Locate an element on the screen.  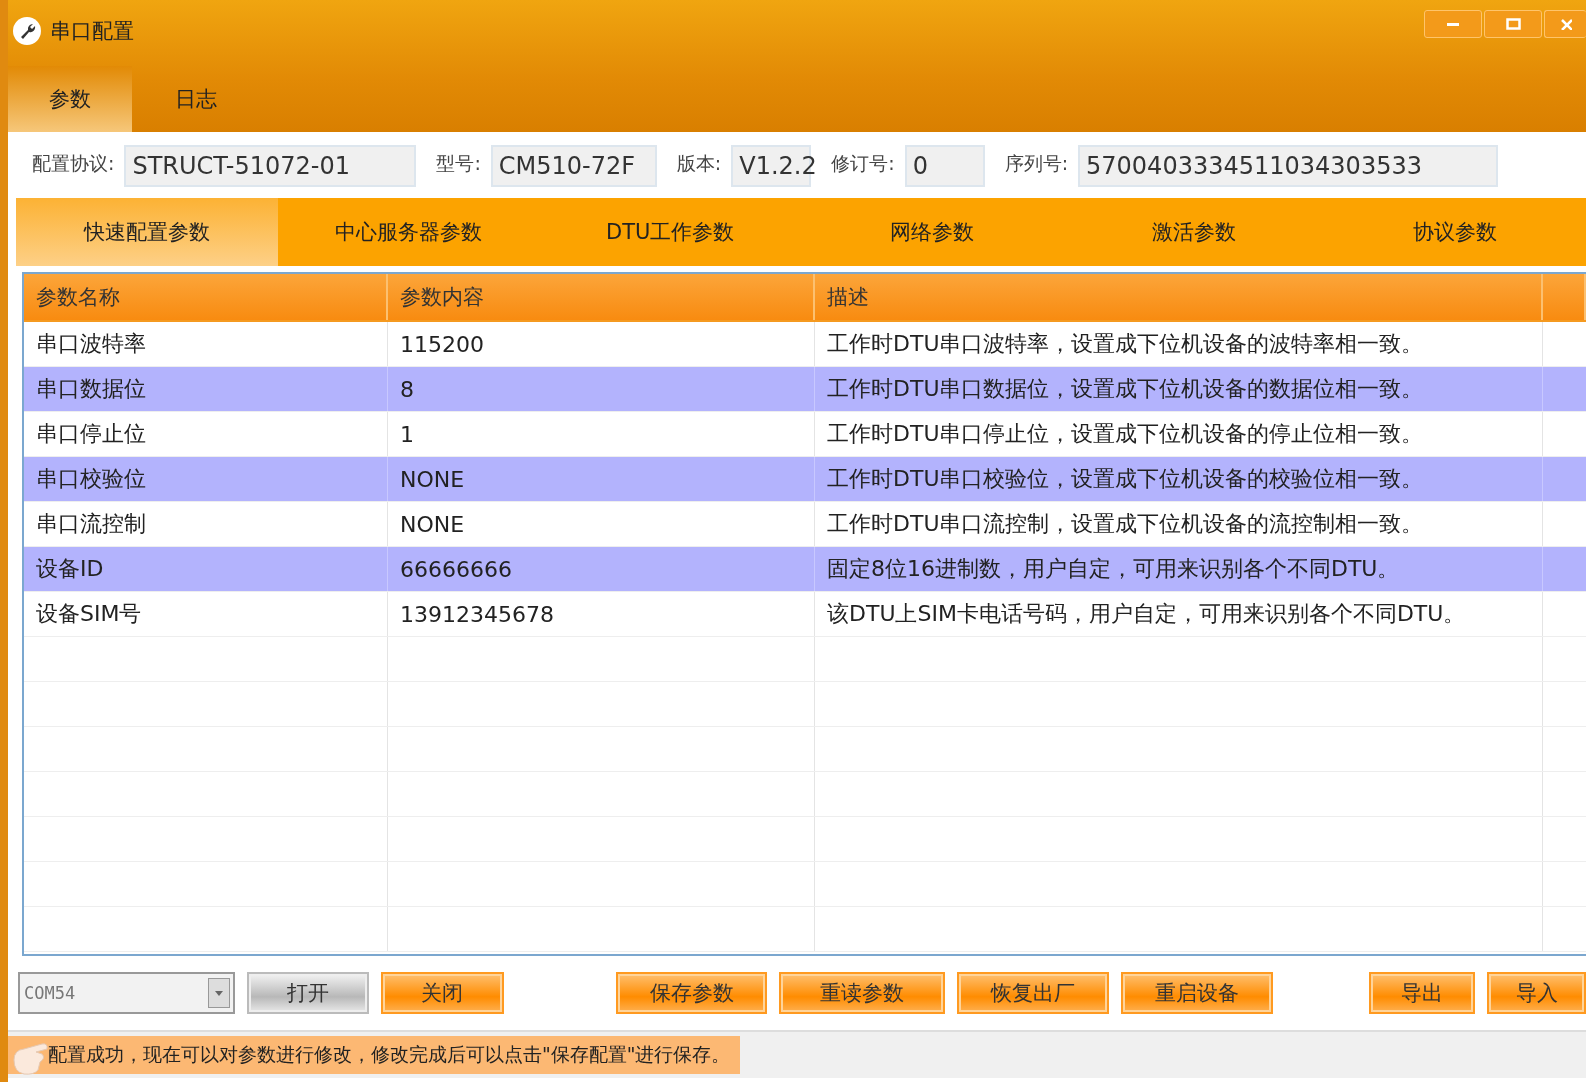
window-title: 串口配置 is located at coordinates (92, 31).